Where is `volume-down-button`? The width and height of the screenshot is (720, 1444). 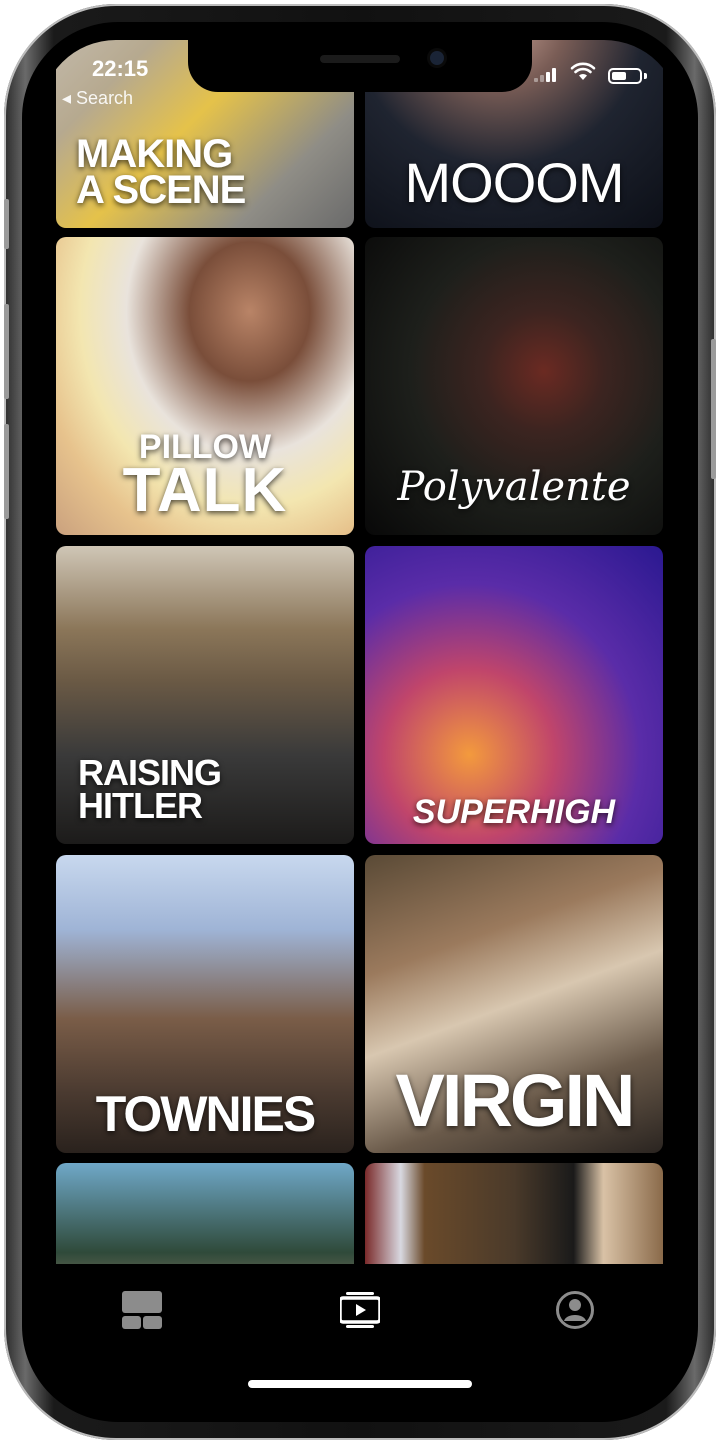
volume-down-button is located at coordinates (6, 471).